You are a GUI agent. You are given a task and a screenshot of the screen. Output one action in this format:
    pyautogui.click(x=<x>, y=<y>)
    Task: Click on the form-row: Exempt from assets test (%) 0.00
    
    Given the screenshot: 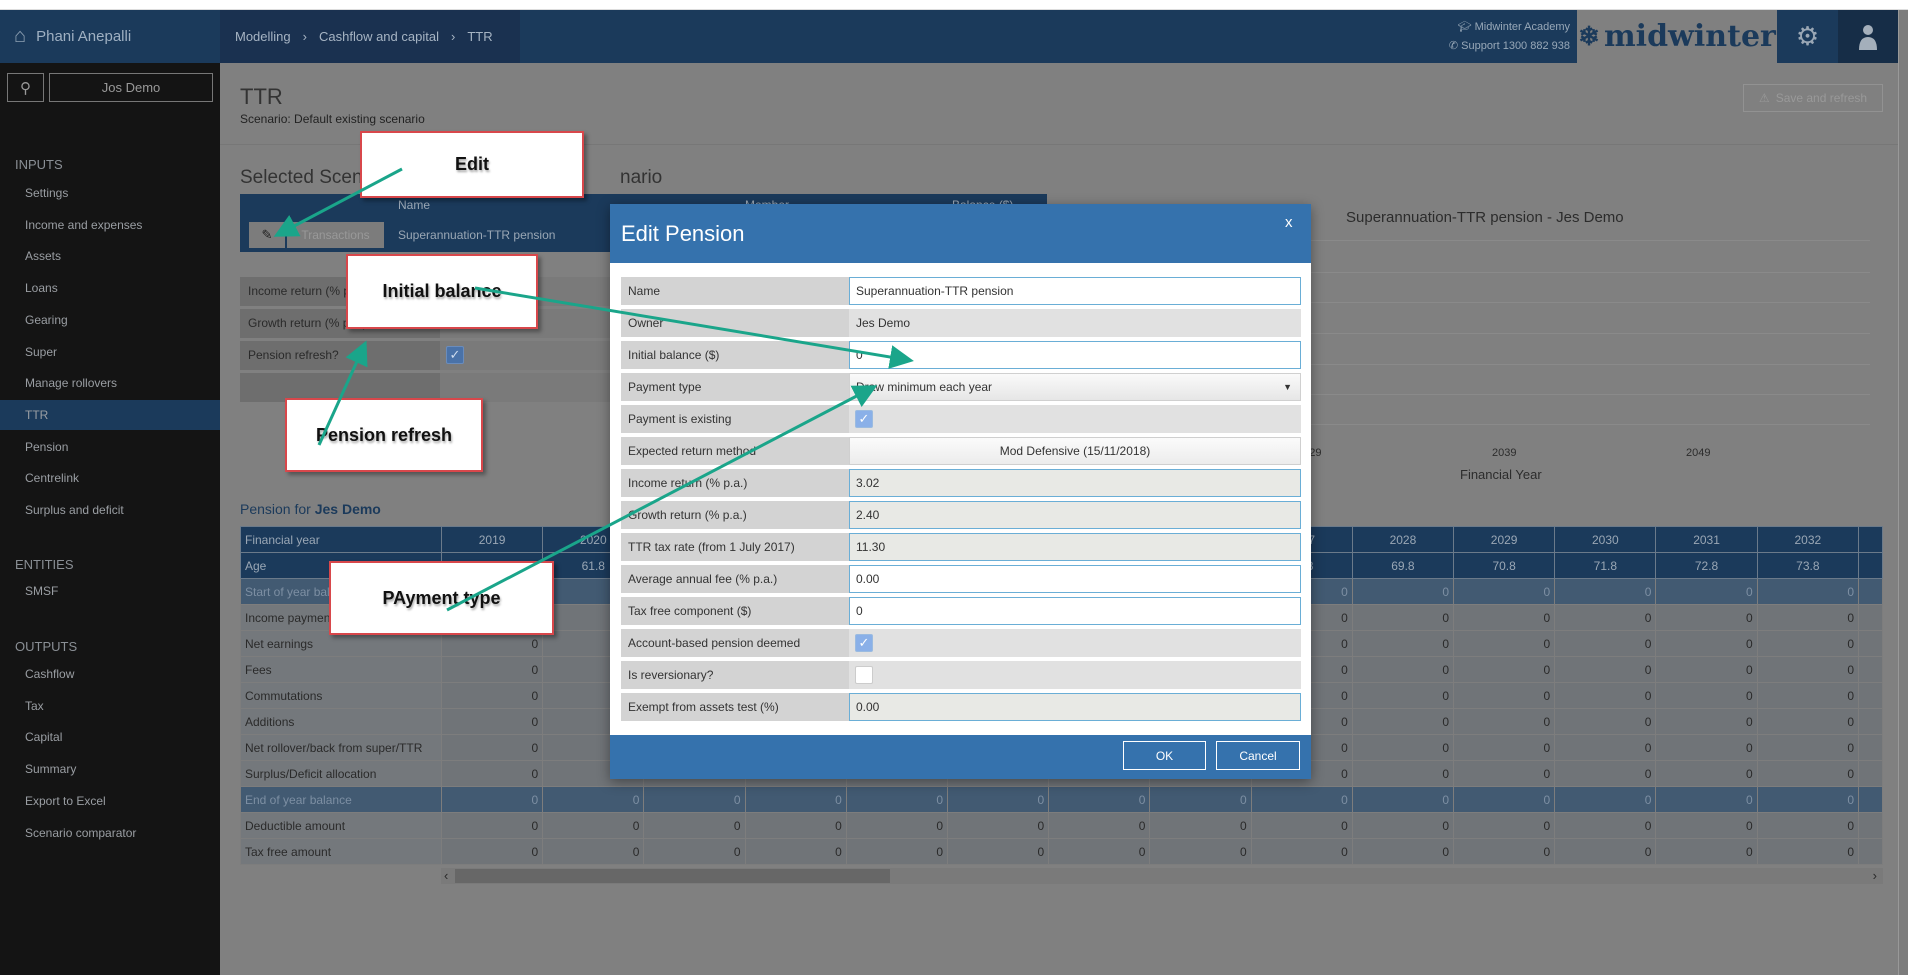 What is the action you would take?
    pyautogui.click(x=961, y=707)
    